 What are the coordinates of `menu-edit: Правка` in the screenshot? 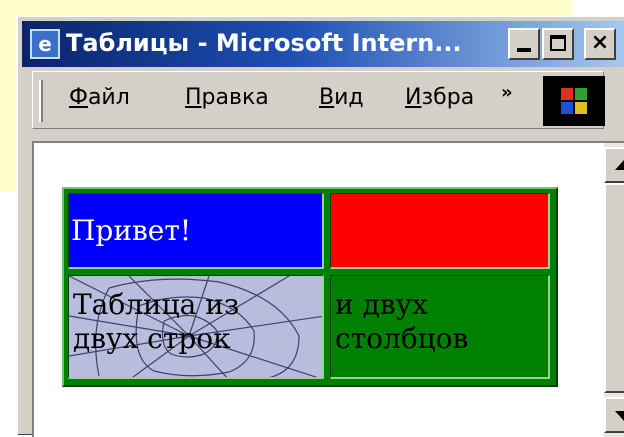 It's located at (227, 97).